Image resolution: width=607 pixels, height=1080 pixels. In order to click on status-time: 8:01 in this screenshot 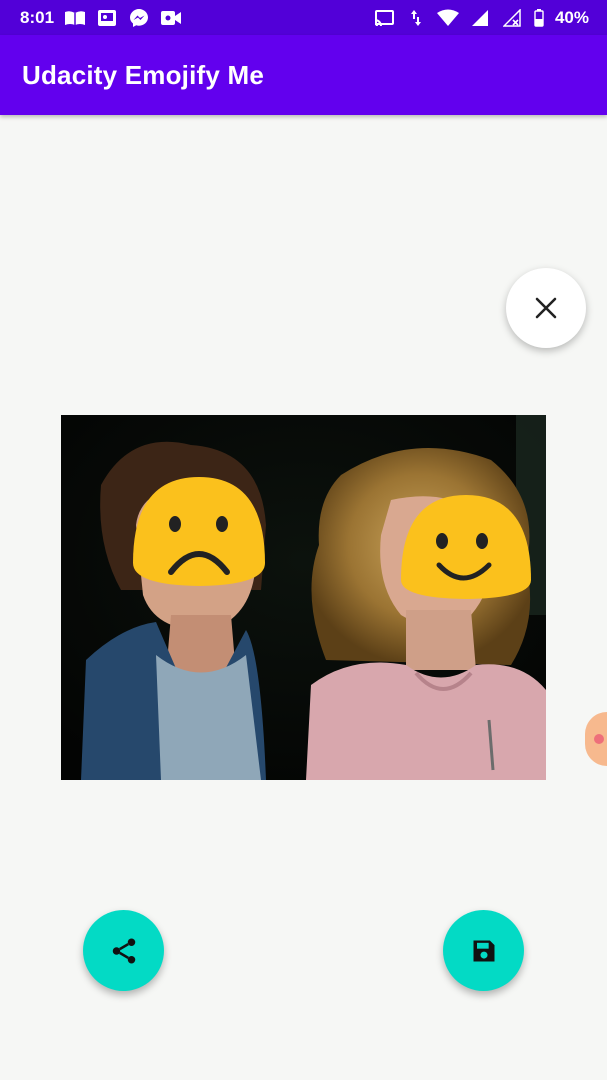, I will do `click(37, 17)`.